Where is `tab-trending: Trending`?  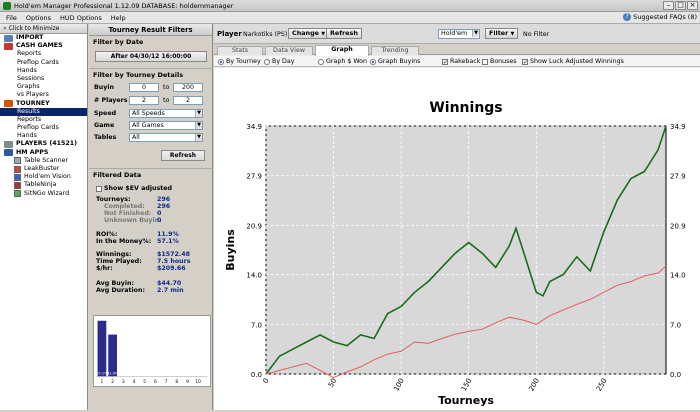
tab-trending: Trending is located at coordinates (395, 50).